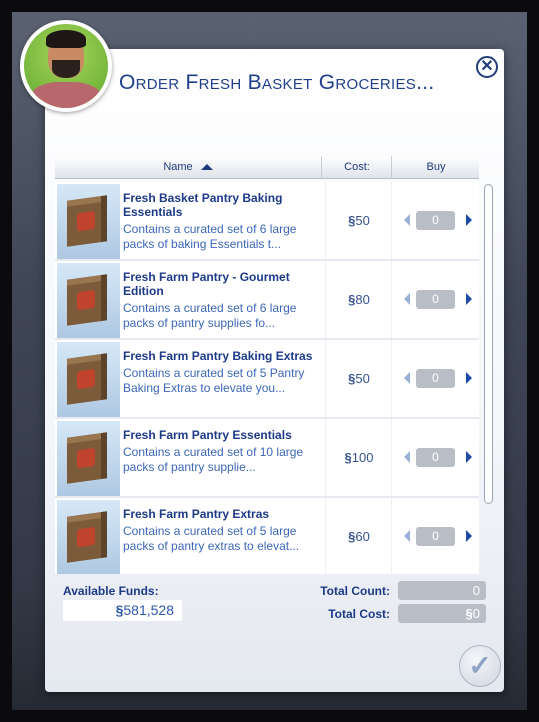  I want to click on item-cost: §100, so click(358, 457).